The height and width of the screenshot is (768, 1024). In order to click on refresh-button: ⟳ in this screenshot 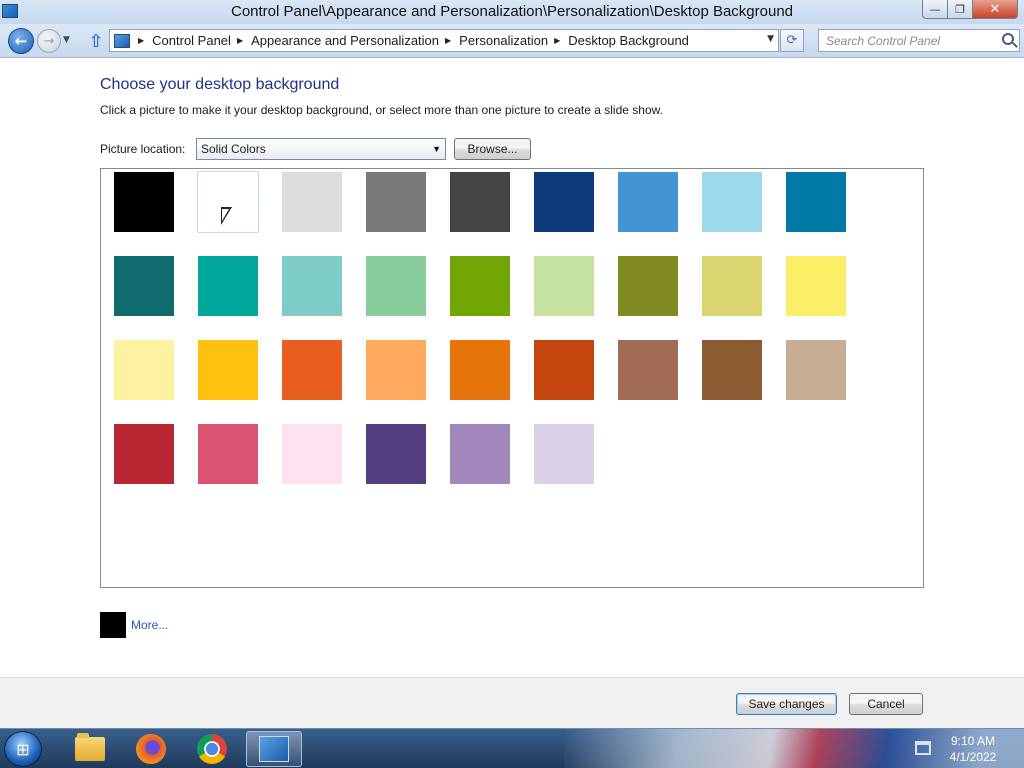, I will do `click(792, 40)`.